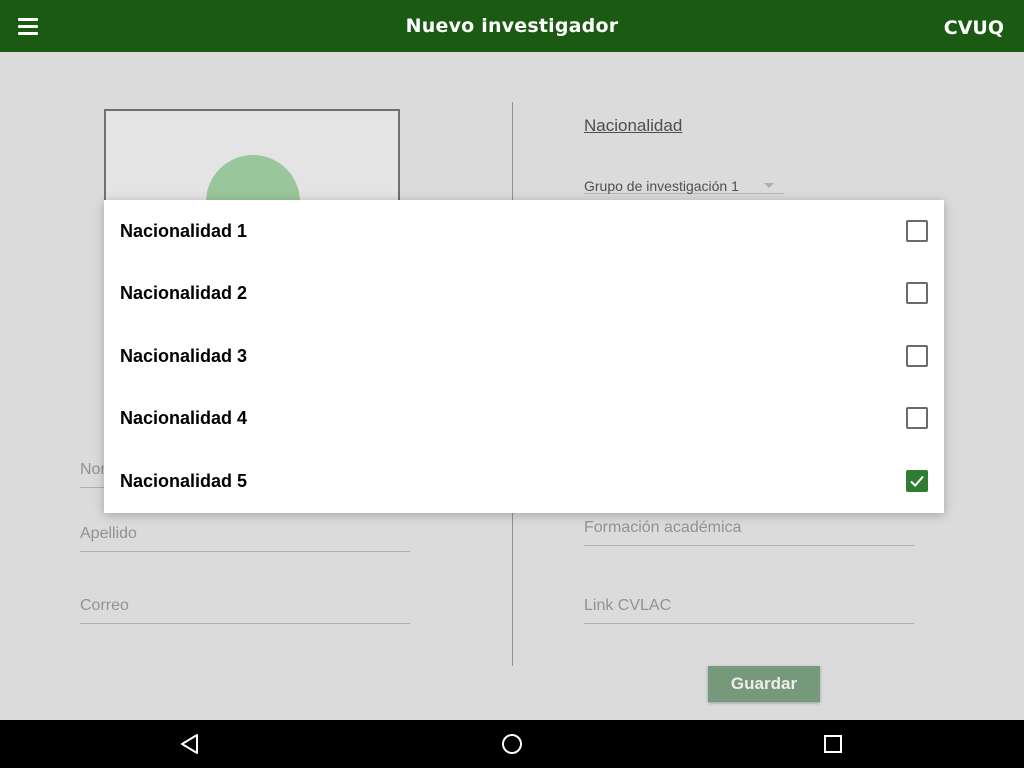 The height and width of the screenshot is (768, 1024). Describe the element at coordinates (524, 418) in the screenshot. I see `nacionalidad-option-4: Nacionalidad 4` at that location.